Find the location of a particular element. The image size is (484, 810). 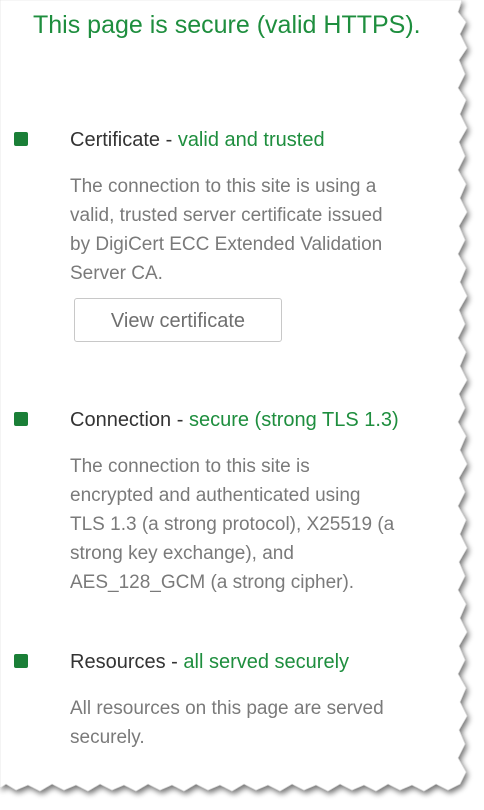

resources-status: all served securely is located at coordinates (266, 662).